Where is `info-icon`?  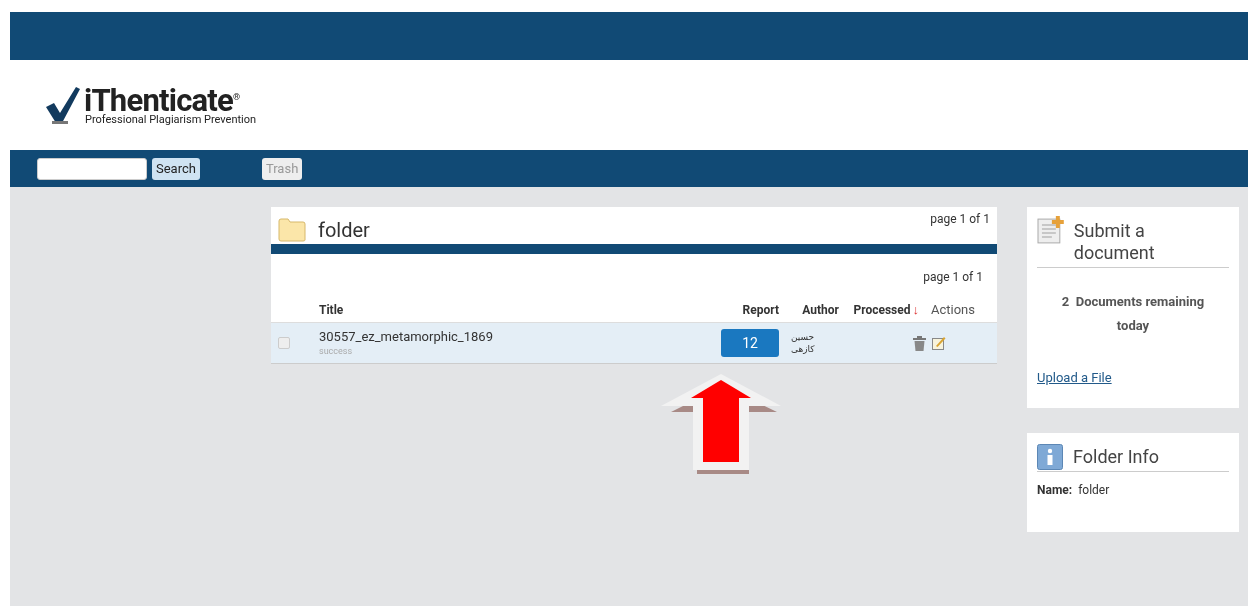
info-icon is located at coordinates (1050, 456).